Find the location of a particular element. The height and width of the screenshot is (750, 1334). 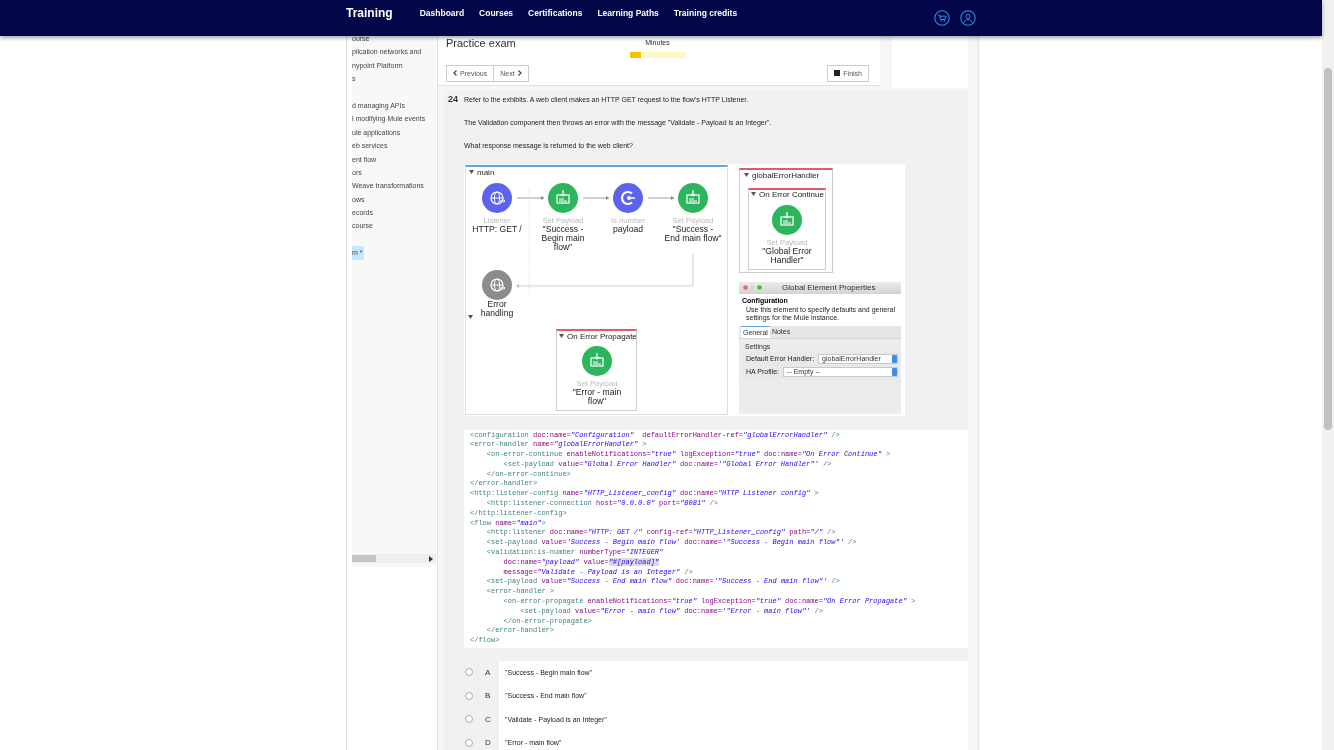

ring-icon is located at coordinates (628, 197).